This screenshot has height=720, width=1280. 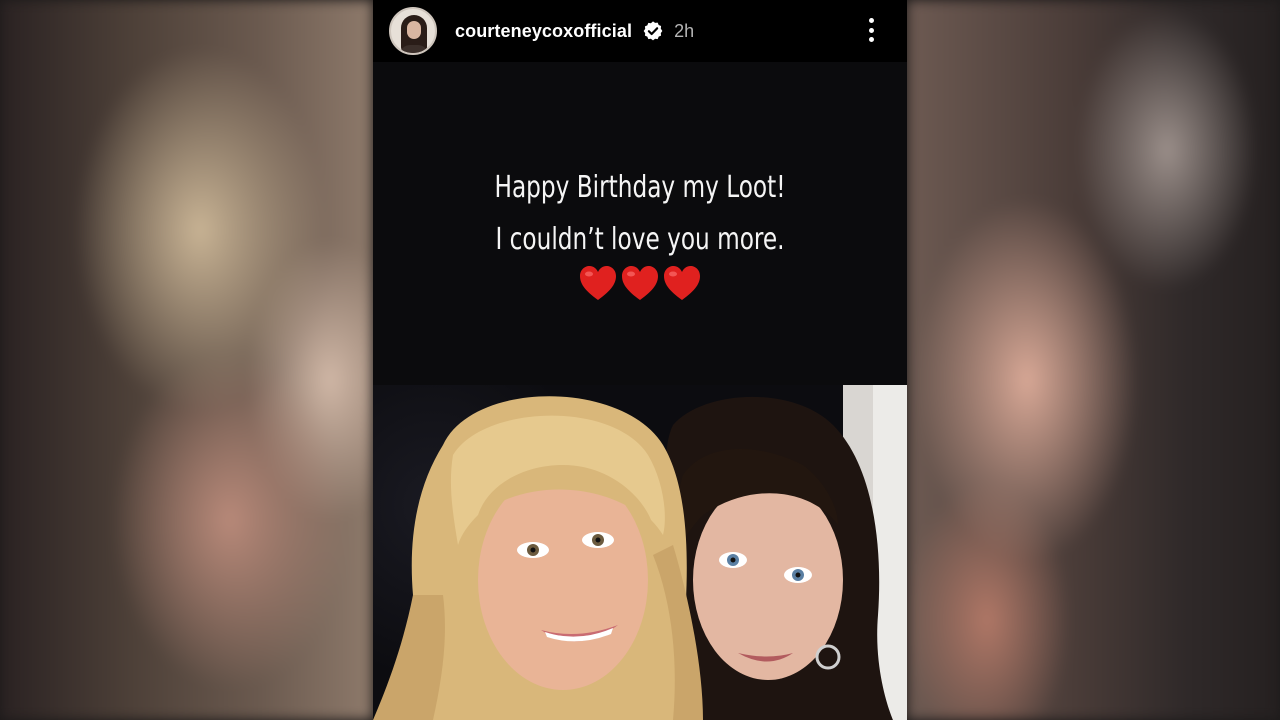 What do you see at coordinates (640, 239) in the screenshot?
I see `message-line-2: I couldn’t love you more.` at bounding box center [640, 239].